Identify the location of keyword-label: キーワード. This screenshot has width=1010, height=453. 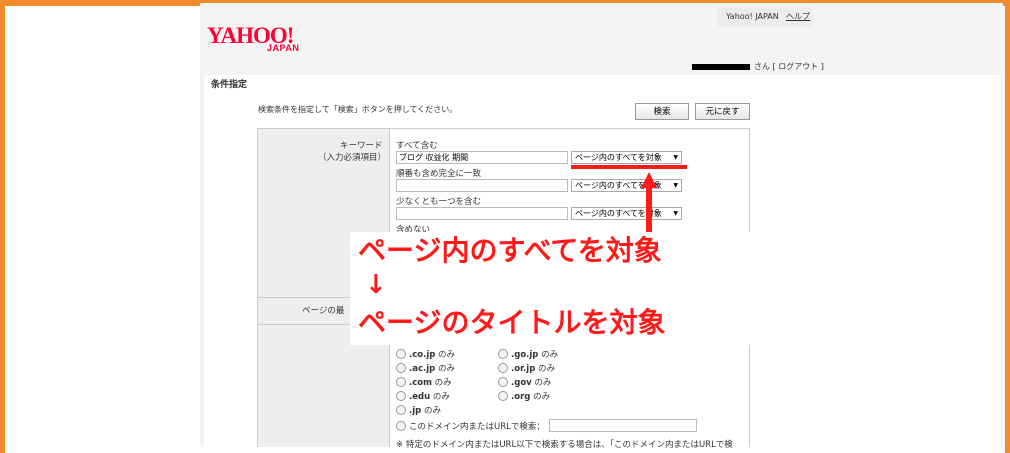
(361, 146).